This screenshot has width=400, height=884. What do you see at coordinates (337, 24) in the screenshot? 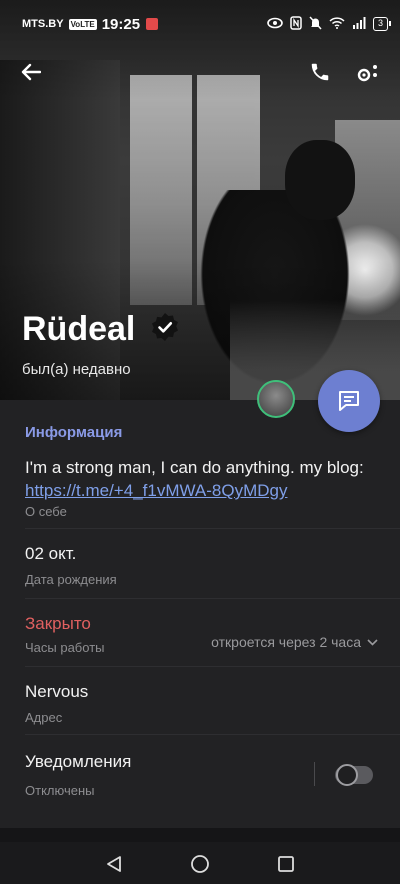
I see `wifi-icon` at bounding box center [337, 24].